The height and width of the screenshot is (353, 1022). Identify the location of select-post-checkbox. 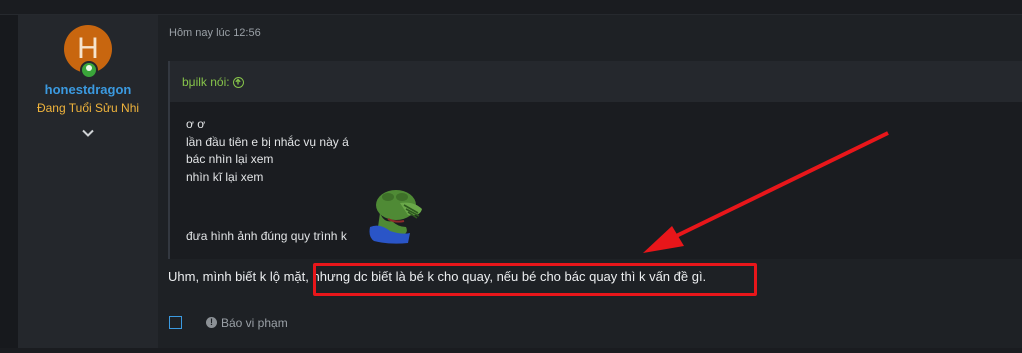
(175, 322).